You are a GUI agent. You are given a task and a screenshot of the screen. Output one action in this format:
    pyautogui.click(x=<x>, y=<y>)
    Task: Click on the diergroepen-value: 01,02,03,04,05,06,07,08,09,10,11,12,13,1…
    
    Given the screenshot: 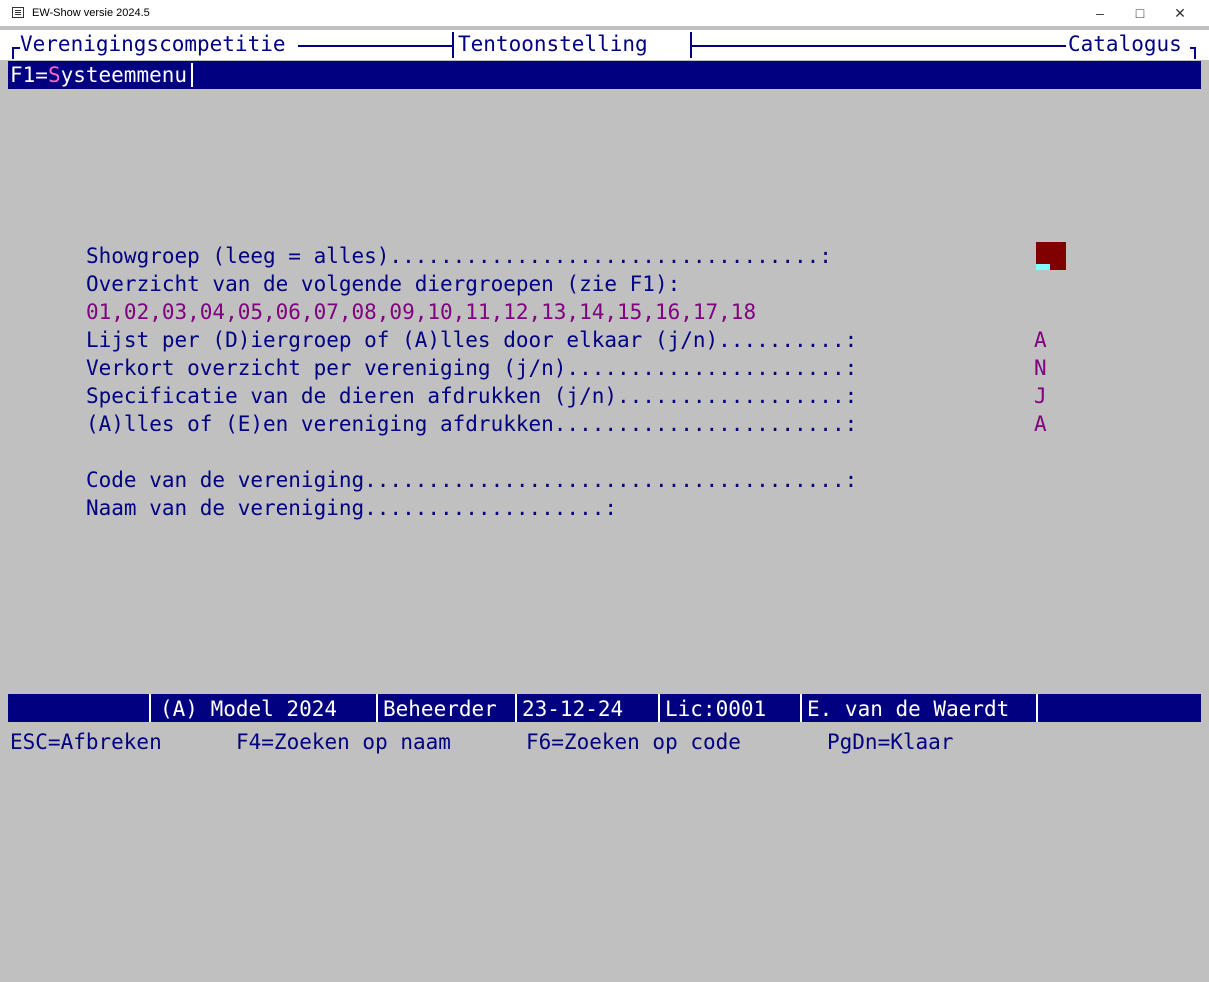 What is the action you would take?
    pyautogui.click(x=421, y=312)
    